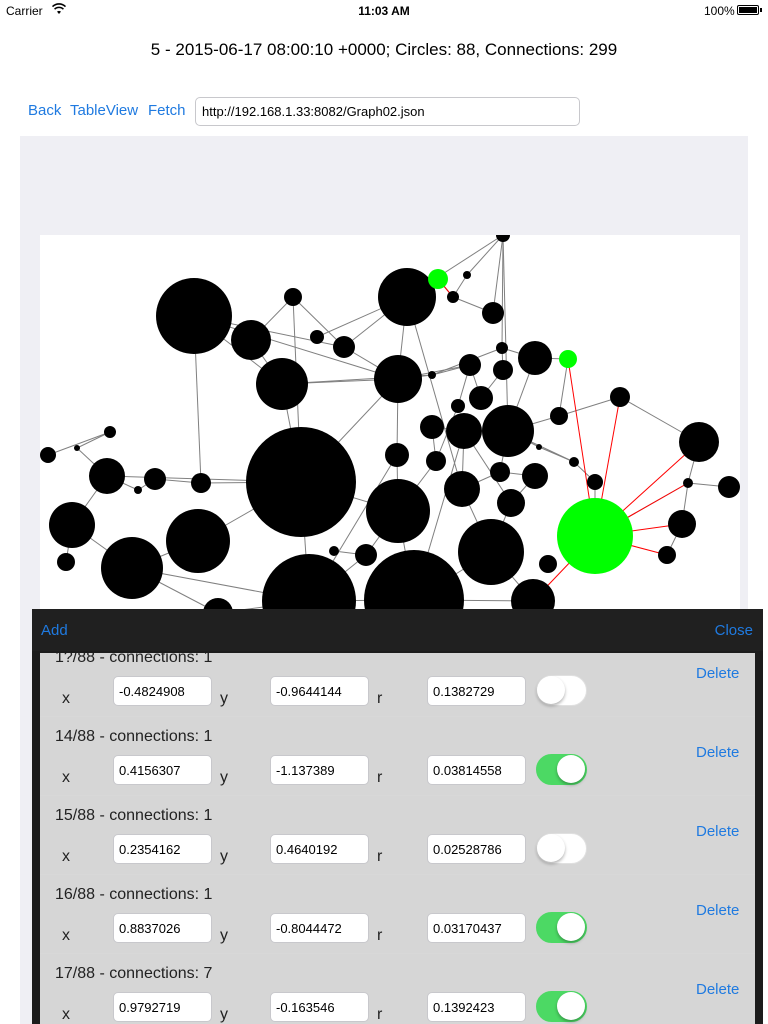 This screenshot has height=1024, width=768. Describe the element at coordinates (734, 630) in the screenshot. I see `close-button: Close` at that location.